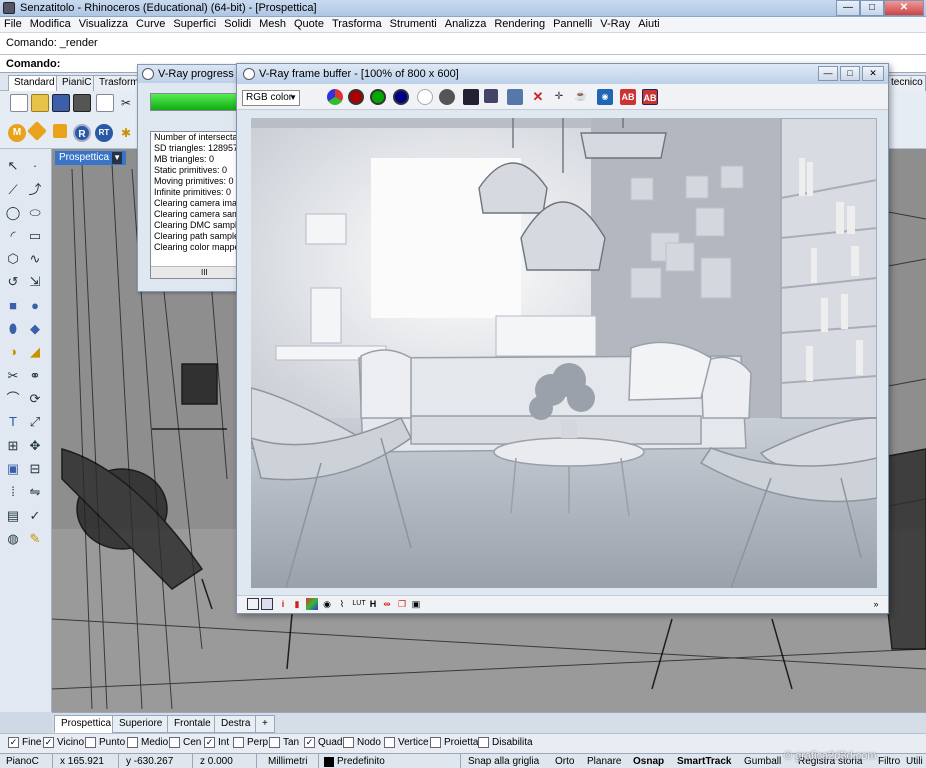  Describe the element at coordinates (35, 492) in the screenshot. I see `mirror-icon: ⇋` at that location.